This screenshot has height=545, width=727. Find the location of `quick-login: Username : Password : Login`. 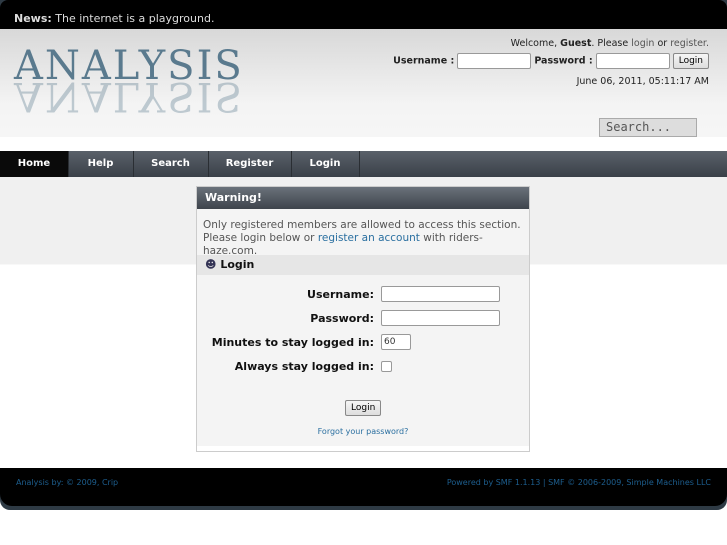

quick-login: Username : Password : Login is located at coordinates (551, 61).